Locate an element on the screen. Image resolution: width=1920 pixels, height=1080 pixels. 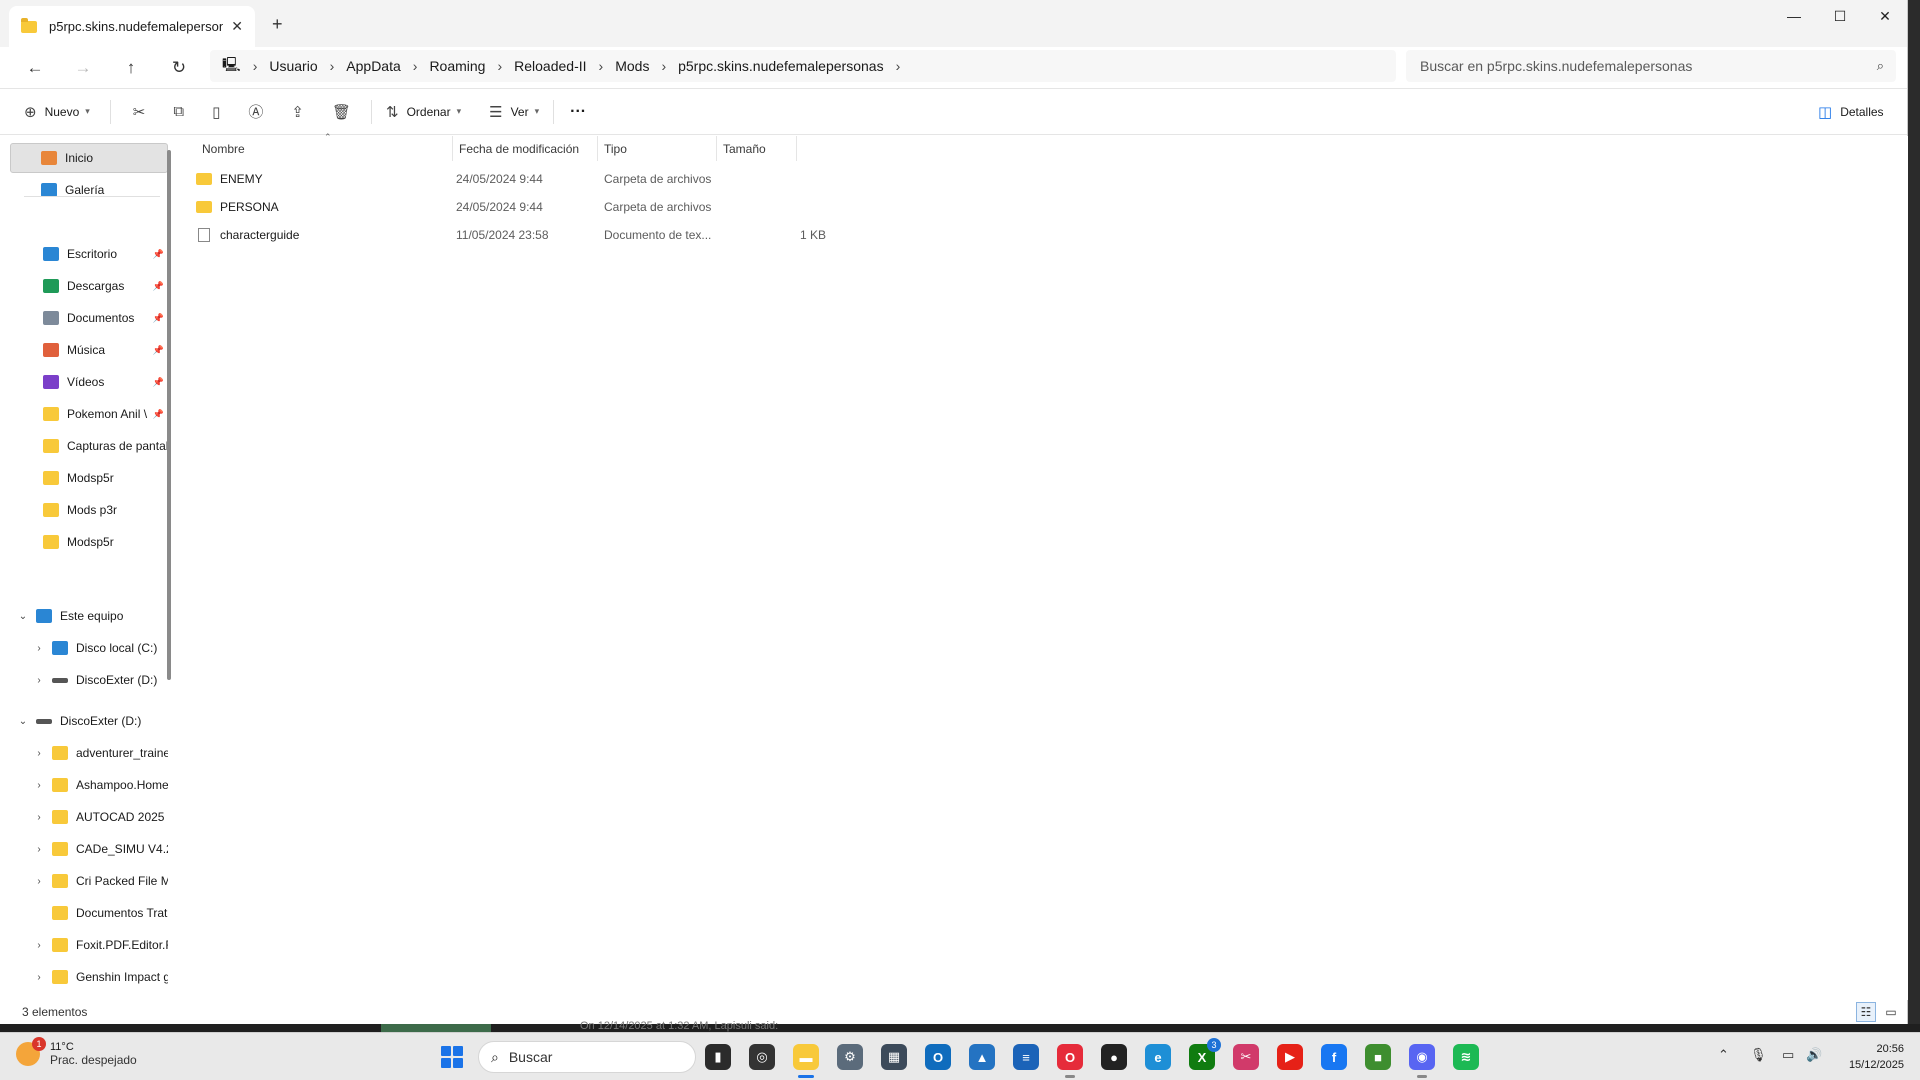
breadcrumb-item: Mods is located at coordinates (632, 66).